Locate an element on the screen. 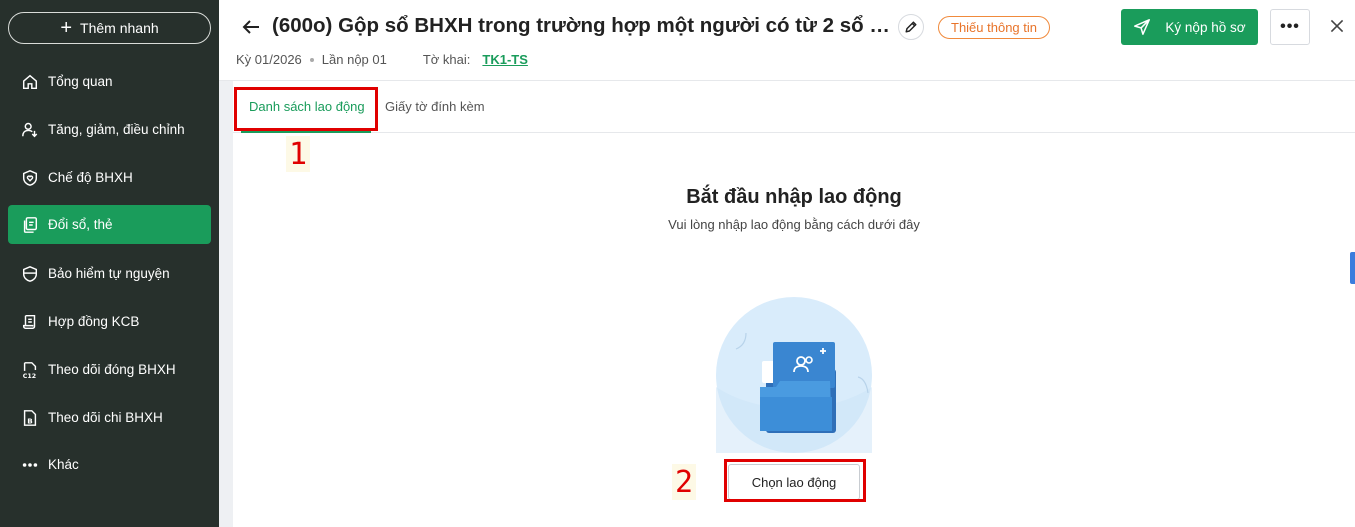 The width and height of the screenshot is (1355, 527). sidebar-item-label: Theo dõi đóng BHXH is located at coordinates (112, 369).